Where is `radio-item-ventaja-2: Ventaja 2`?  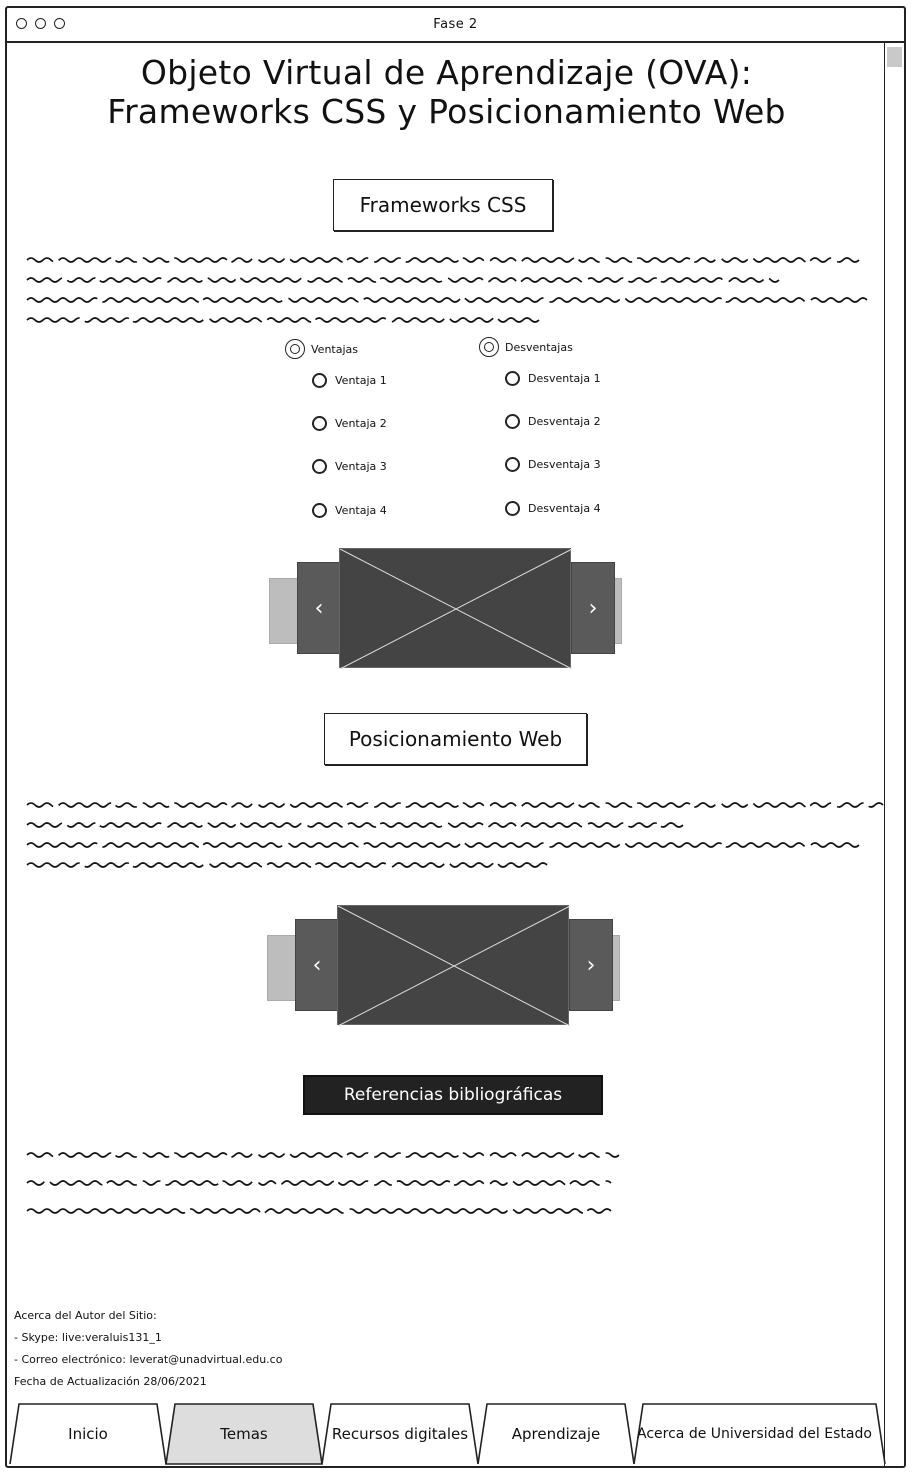 radio-item-ventaja-2: Ventaja 2 is located at coordinates (349, 423).